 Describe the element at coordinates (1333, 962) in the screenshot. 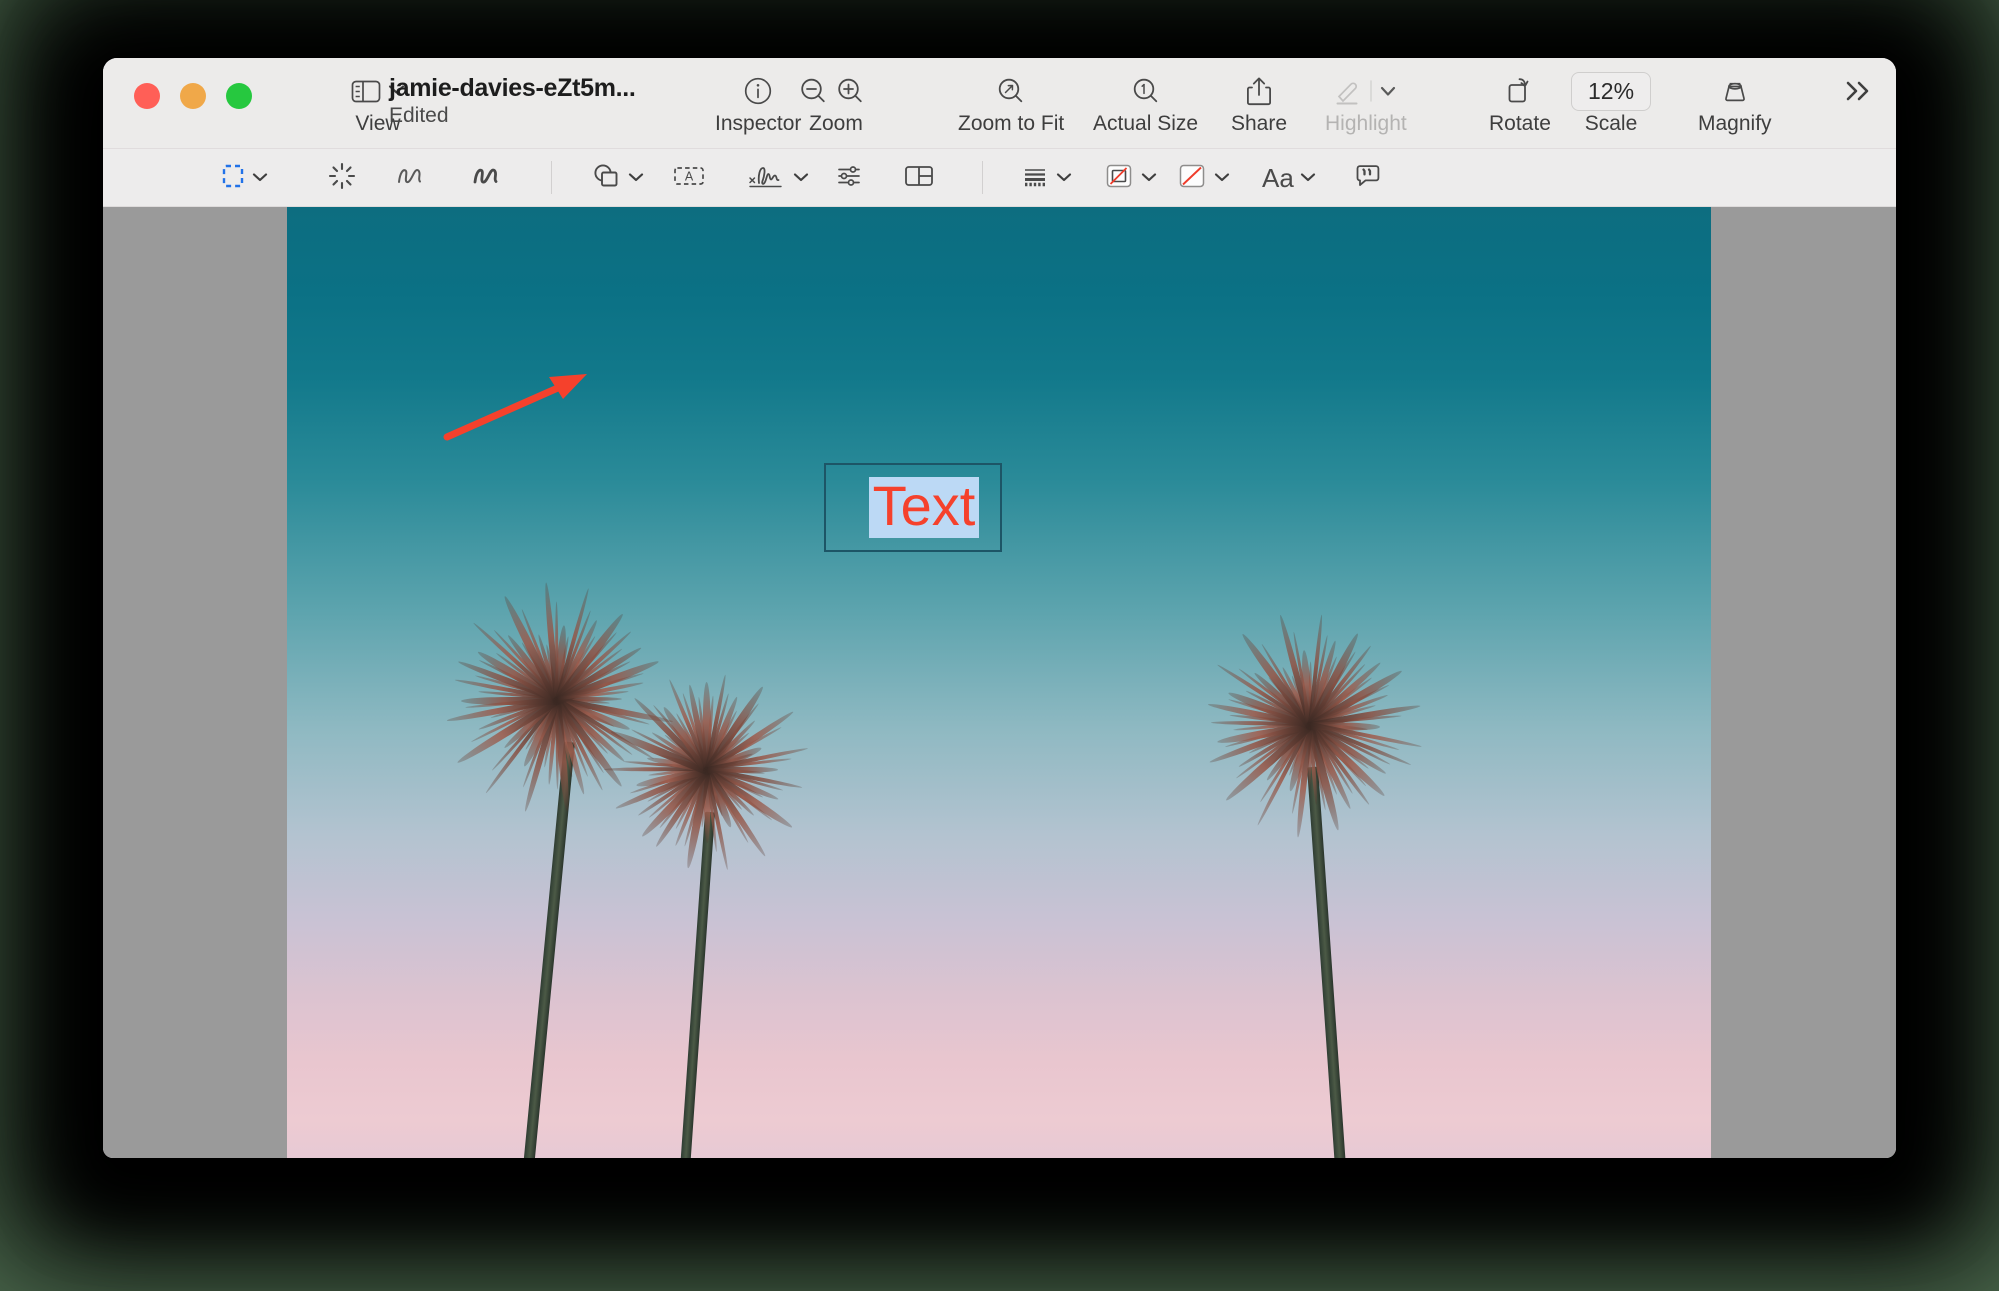

I see `palm-trunk` at that location.